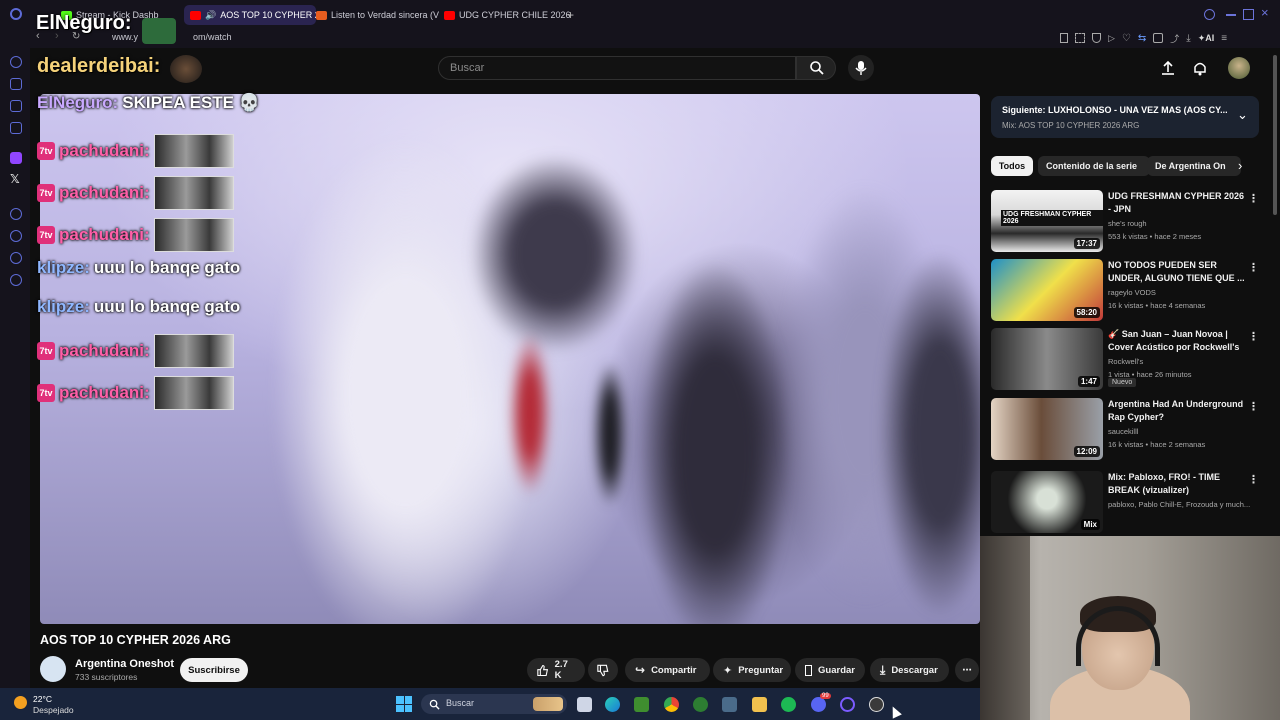 This screenshot has height=720, width=1280. What do you see at coordinates (16, 84) in the screenshot?
I see `sidebar-shop-icon` at bounding box center [16, 84].